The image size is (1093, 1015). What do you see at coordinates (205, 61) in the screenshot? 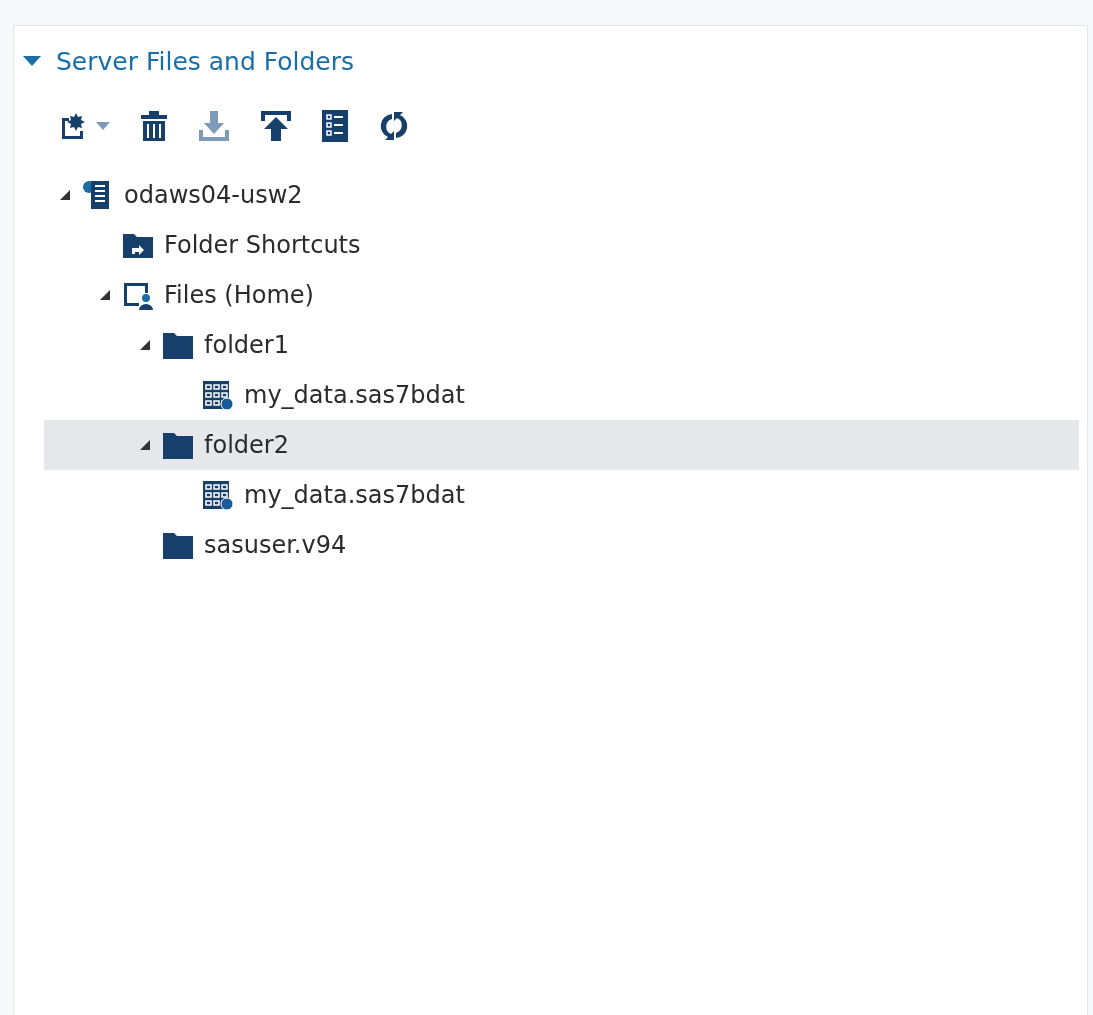
I see `section-title: Server Files and Folders` at bounding box center [205, 61].